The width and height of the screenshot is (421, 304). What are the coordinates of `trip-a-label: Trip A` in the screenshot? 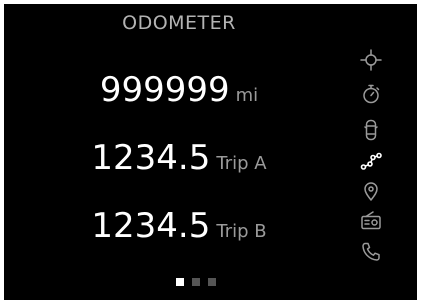 It's located at (241, 163).